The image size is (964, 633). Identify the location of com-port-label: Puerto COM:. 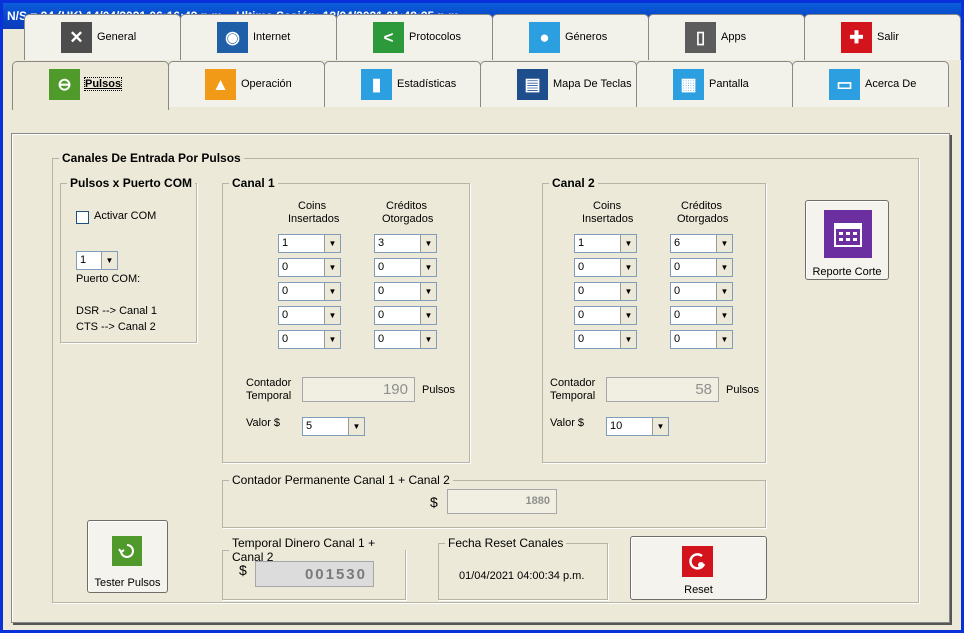
(108, 279).